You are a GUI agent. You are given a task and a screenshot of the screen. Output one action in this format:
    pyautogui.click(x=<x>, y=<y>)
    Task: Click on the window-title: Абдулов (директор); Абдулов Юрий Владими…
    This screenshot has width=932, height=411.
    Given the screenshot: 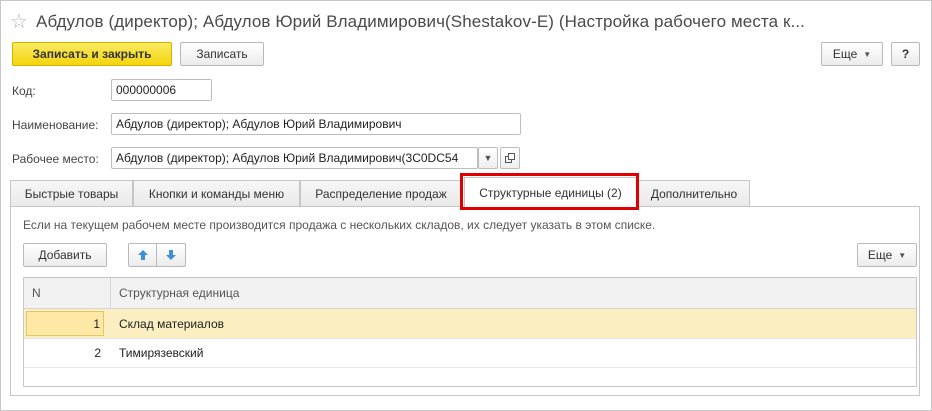 What is the action you would take?
    pyautogui.click(x=420, y=21)
    